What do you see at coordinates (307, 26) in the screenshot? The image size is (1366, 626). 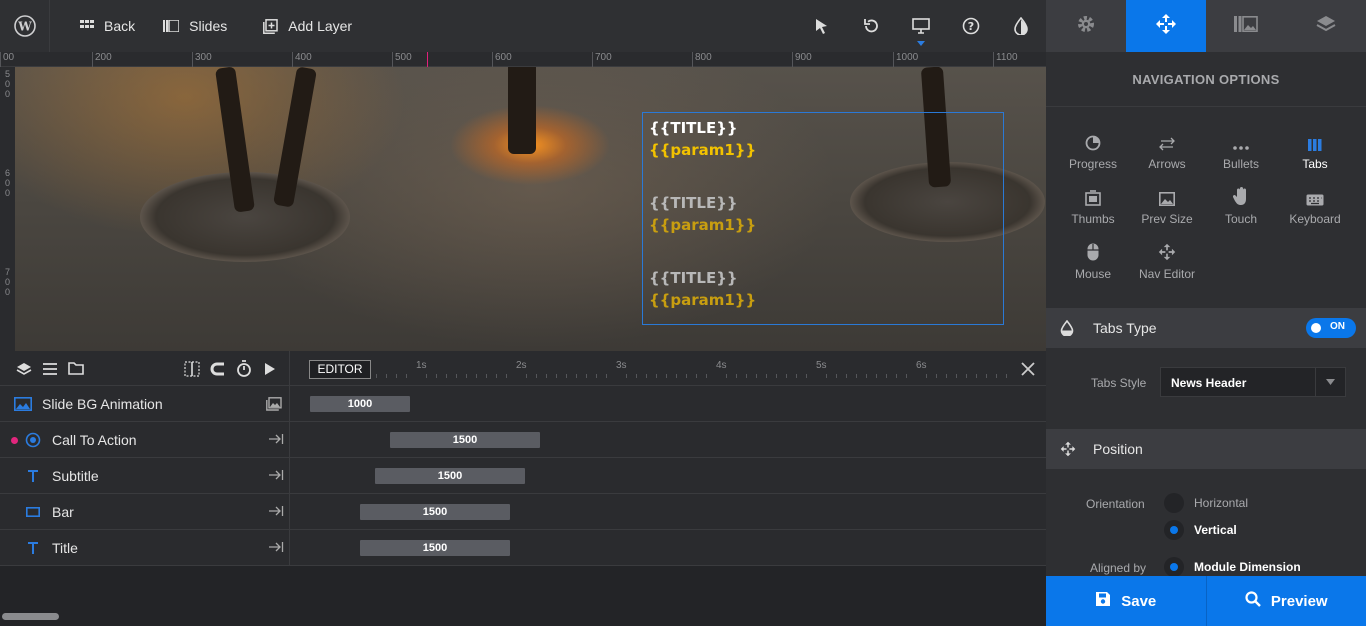 I see `add-layer-button: Add Layer` at bounding box center [307, 26].